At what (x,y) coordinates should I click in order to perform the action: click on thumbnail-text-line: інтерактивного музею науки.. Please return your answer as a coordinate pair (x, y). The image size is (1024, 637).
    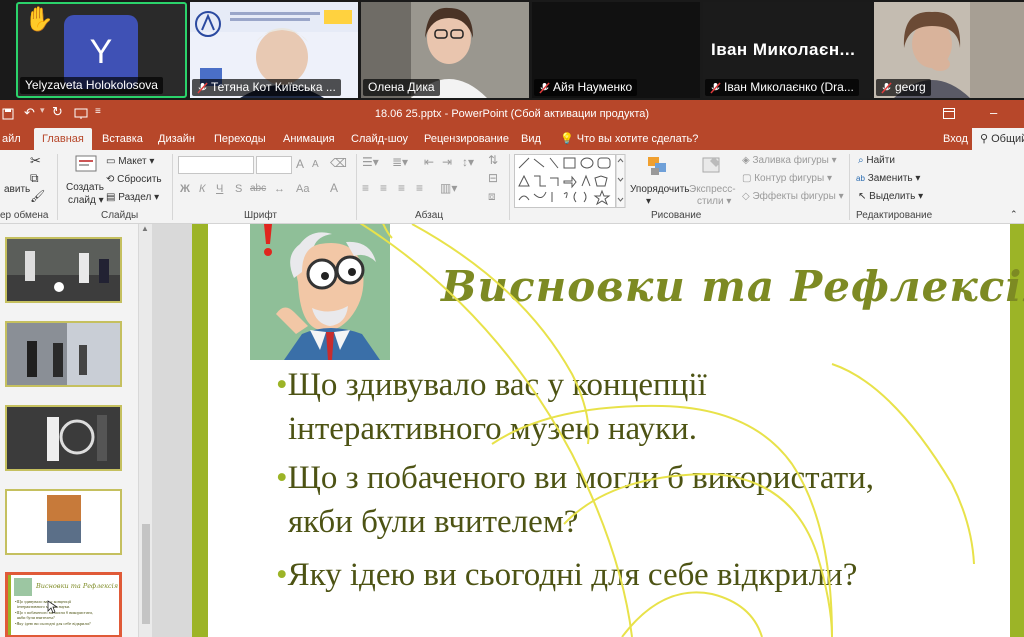
    Looking at the image, I should click on (43, 606).